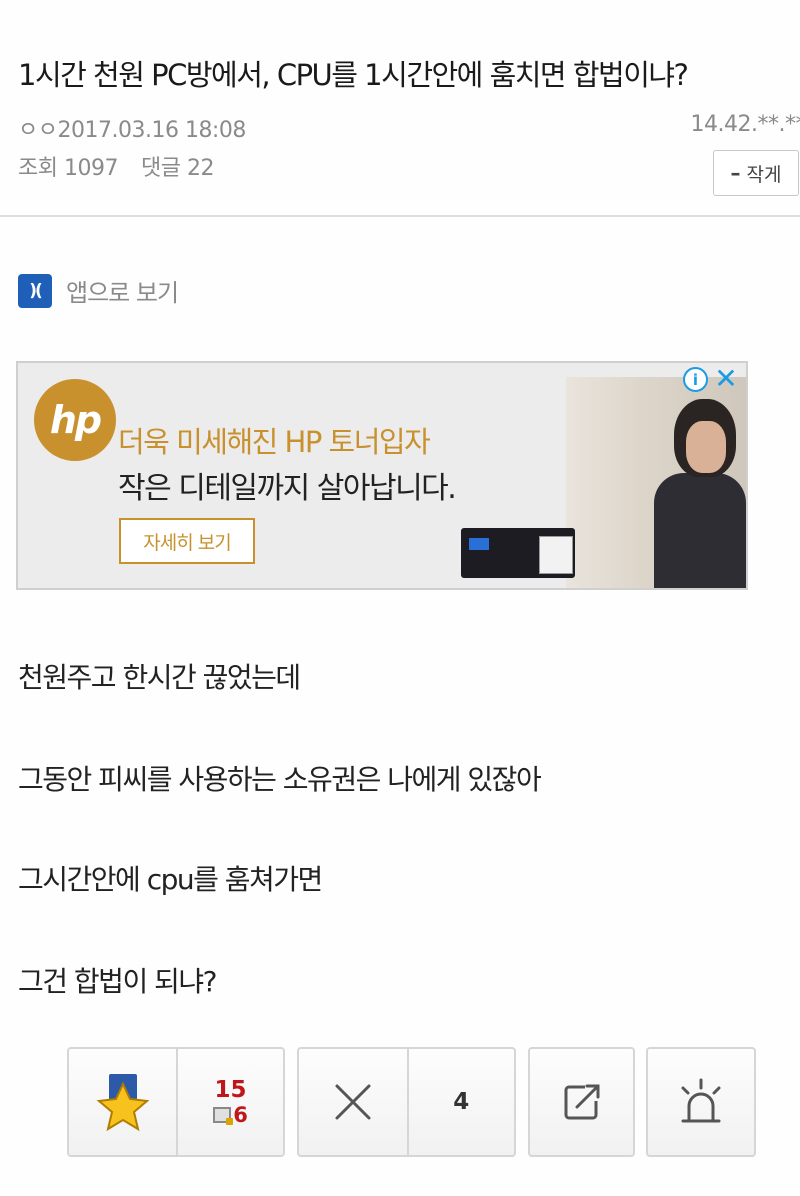  I want to click on post-author: ㅇㅇ, so click(38, 130).